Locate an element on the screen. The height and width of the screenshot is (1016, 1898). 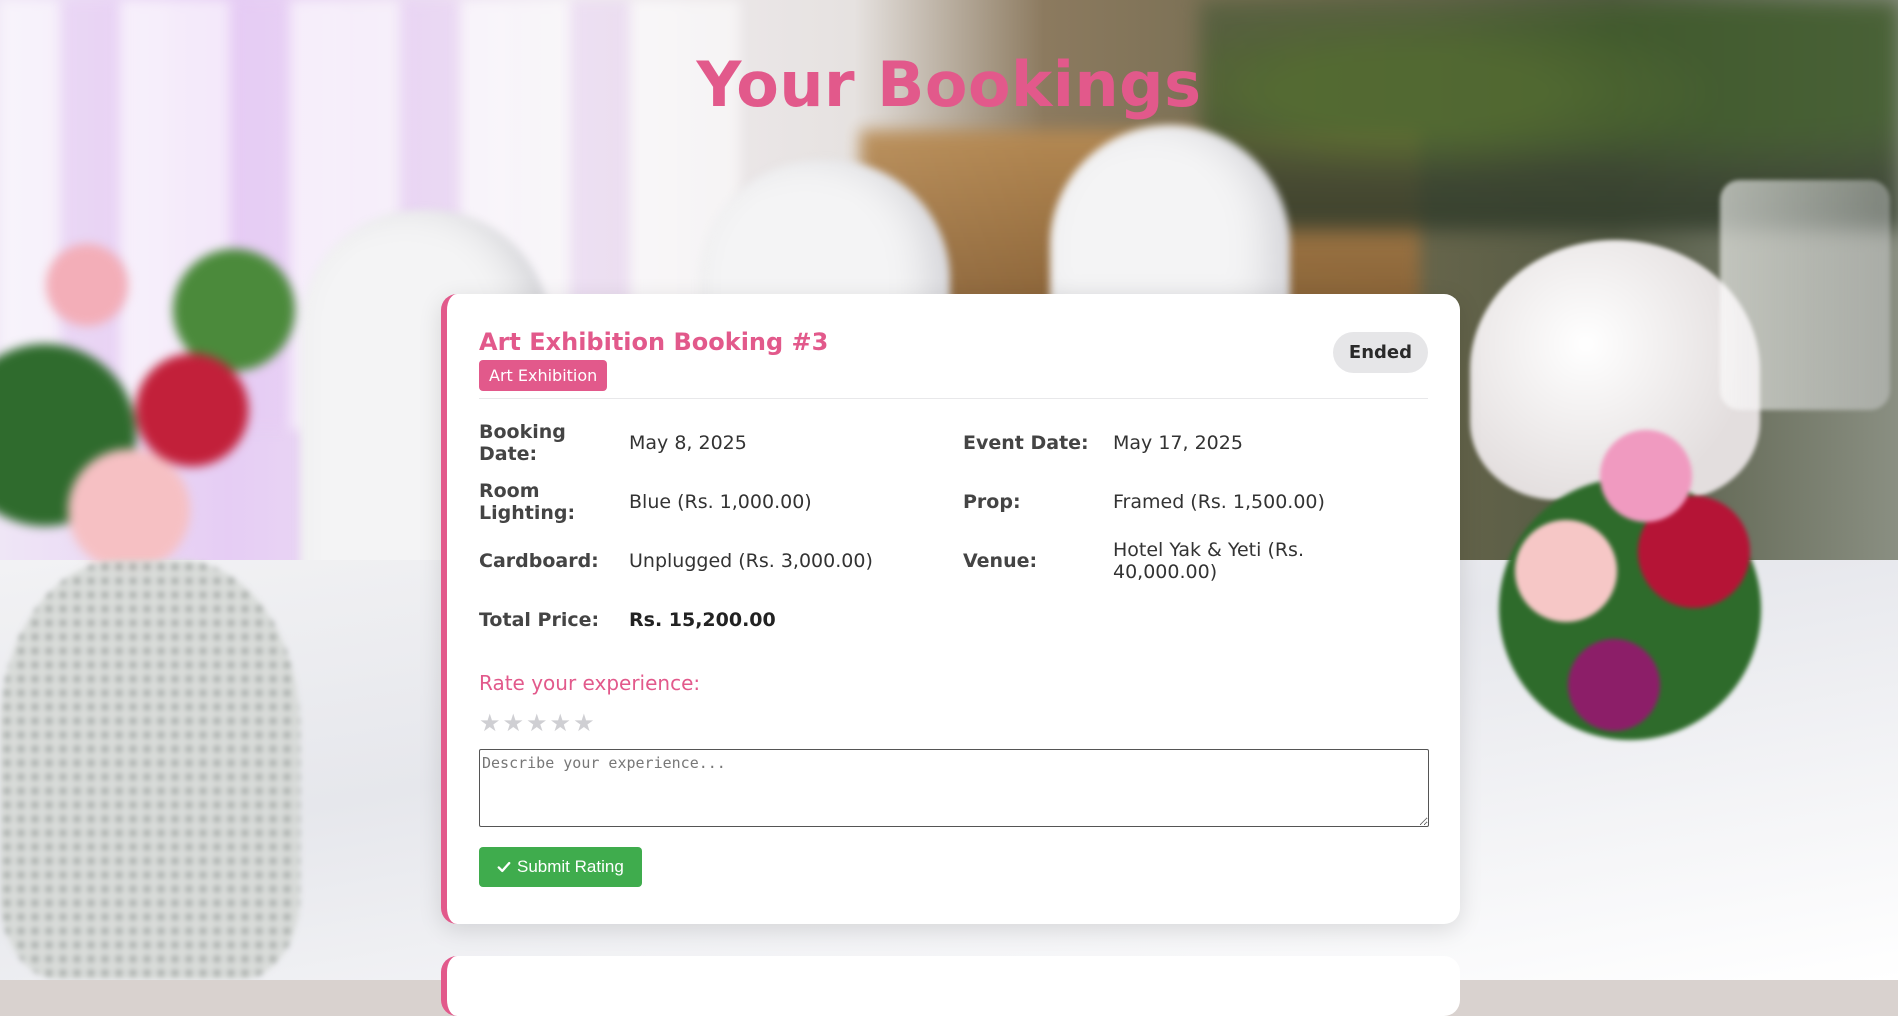
venue-value: Hotel Yak & Yeti (Rs. 40,000.00) is located at coordinates (1208, 560).